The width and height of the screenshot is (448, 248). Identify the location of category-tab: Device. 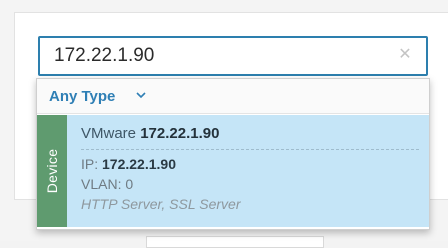
(52, 171).